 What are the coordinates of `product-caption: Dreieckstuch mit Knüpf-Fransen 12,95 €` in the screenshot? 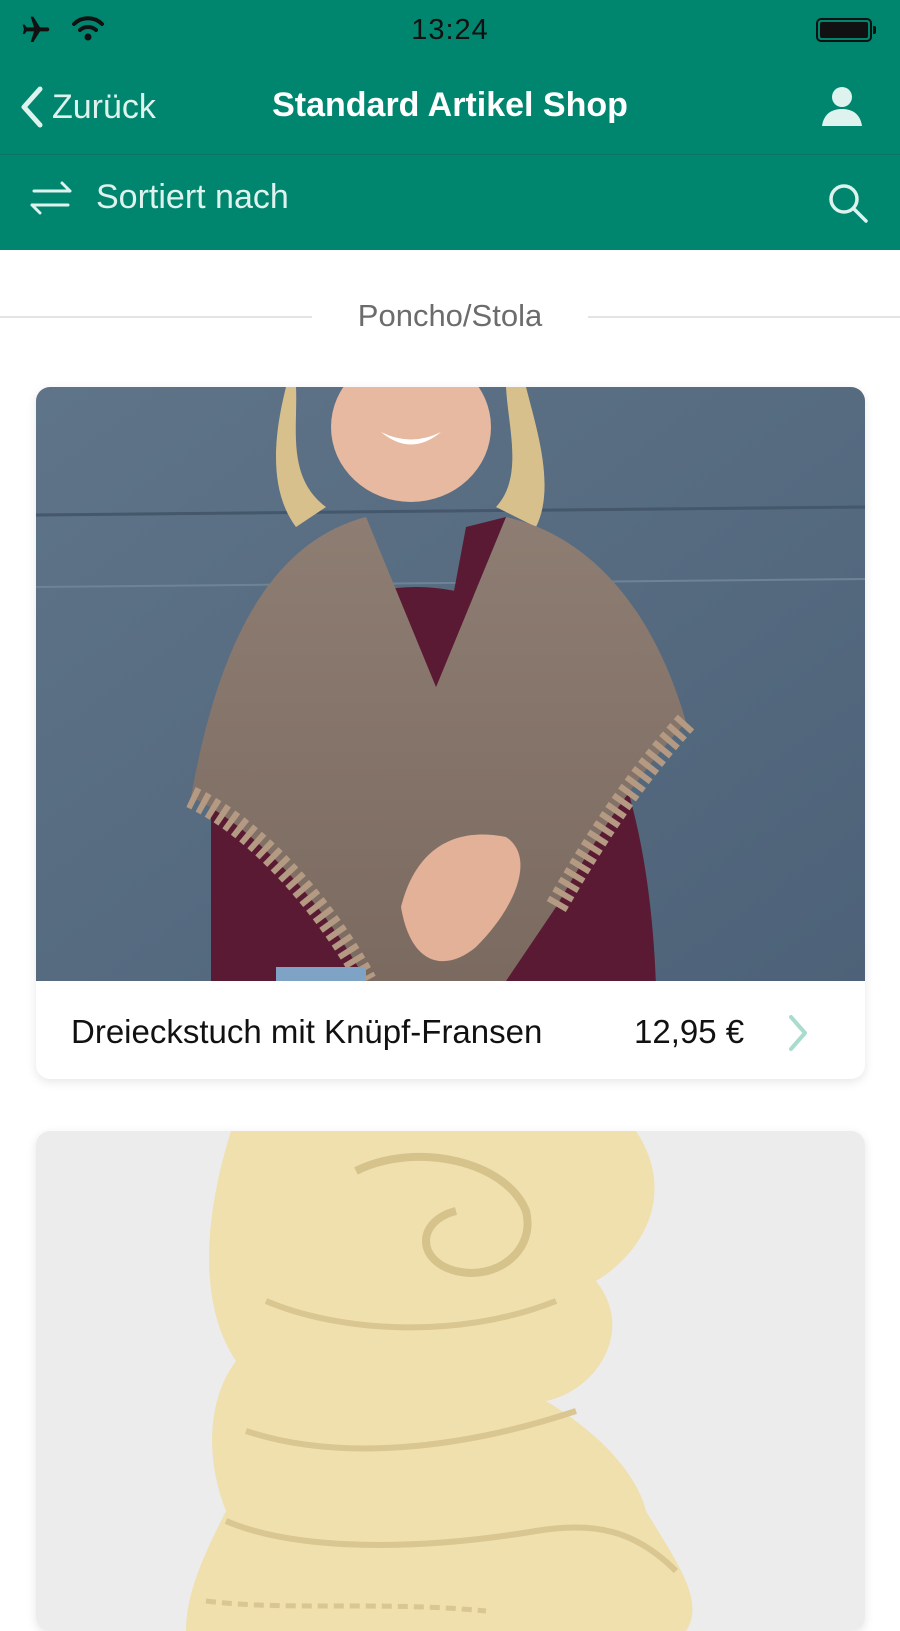 It's located at (450, 1030).